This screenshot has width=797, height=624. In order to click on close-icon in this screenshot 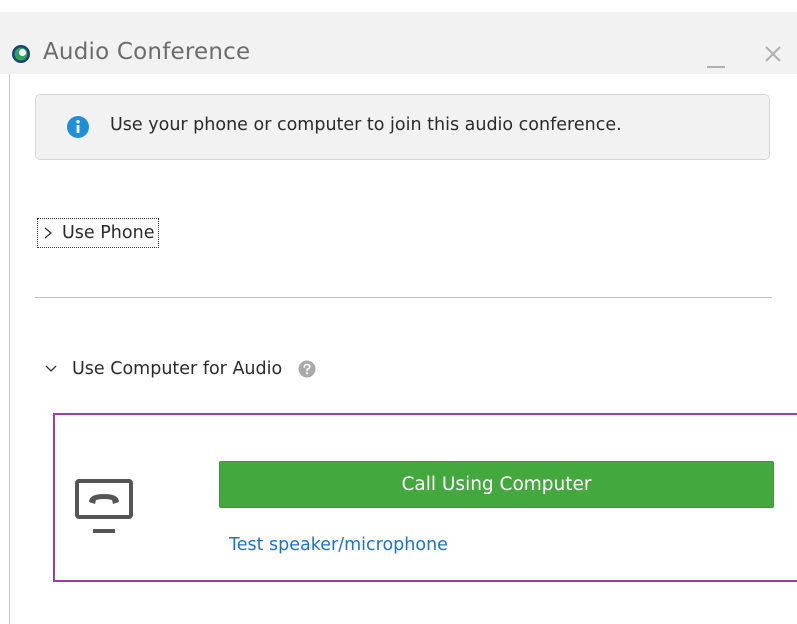, I will do `click(773, 54)`.